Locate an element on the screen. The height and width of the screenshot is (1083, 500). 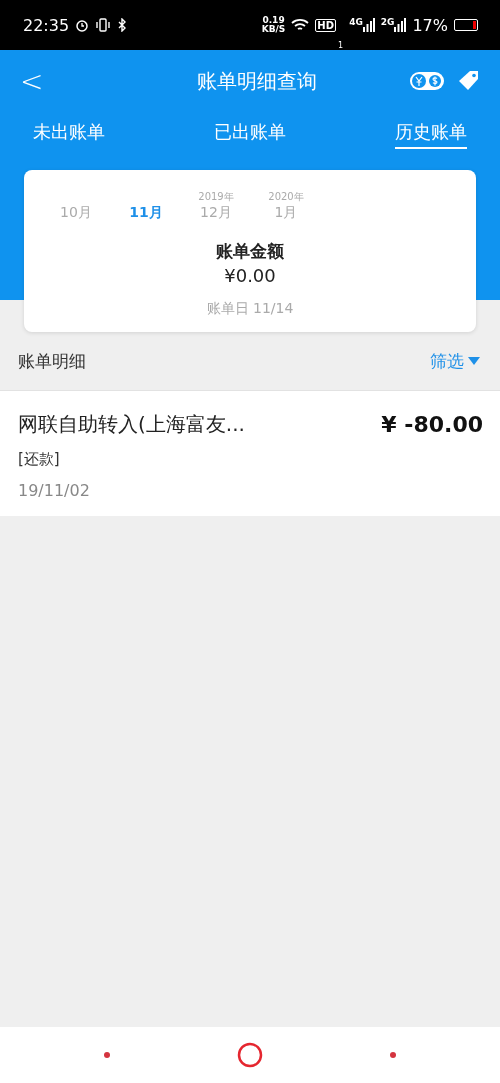
transaction-category: [还款] is located at coordinates (39, 459).